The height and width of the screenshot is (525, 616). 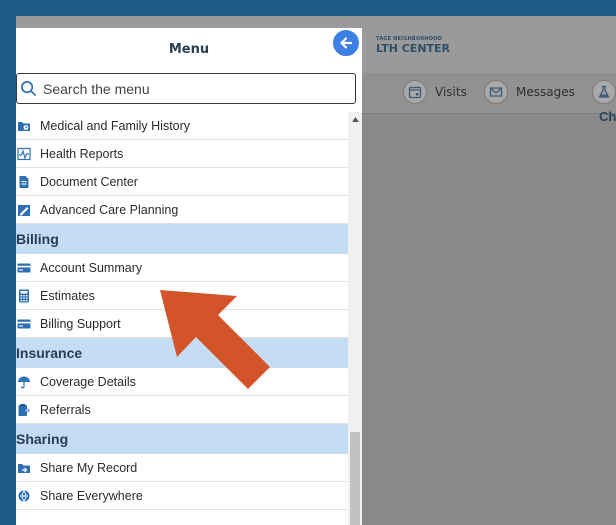 I want to click on pulse-chart-icon, so click(x=24, y=154).